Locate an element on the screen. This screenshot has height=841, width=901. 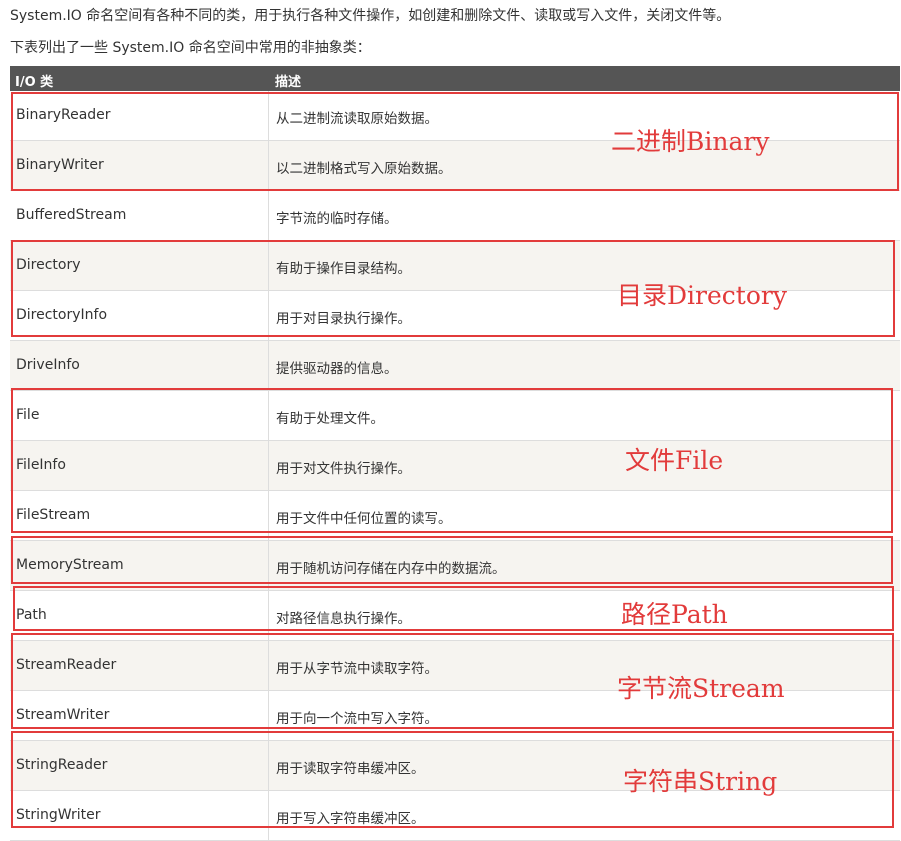
class-name: DriveInfo is located at coordinates (48, 365).